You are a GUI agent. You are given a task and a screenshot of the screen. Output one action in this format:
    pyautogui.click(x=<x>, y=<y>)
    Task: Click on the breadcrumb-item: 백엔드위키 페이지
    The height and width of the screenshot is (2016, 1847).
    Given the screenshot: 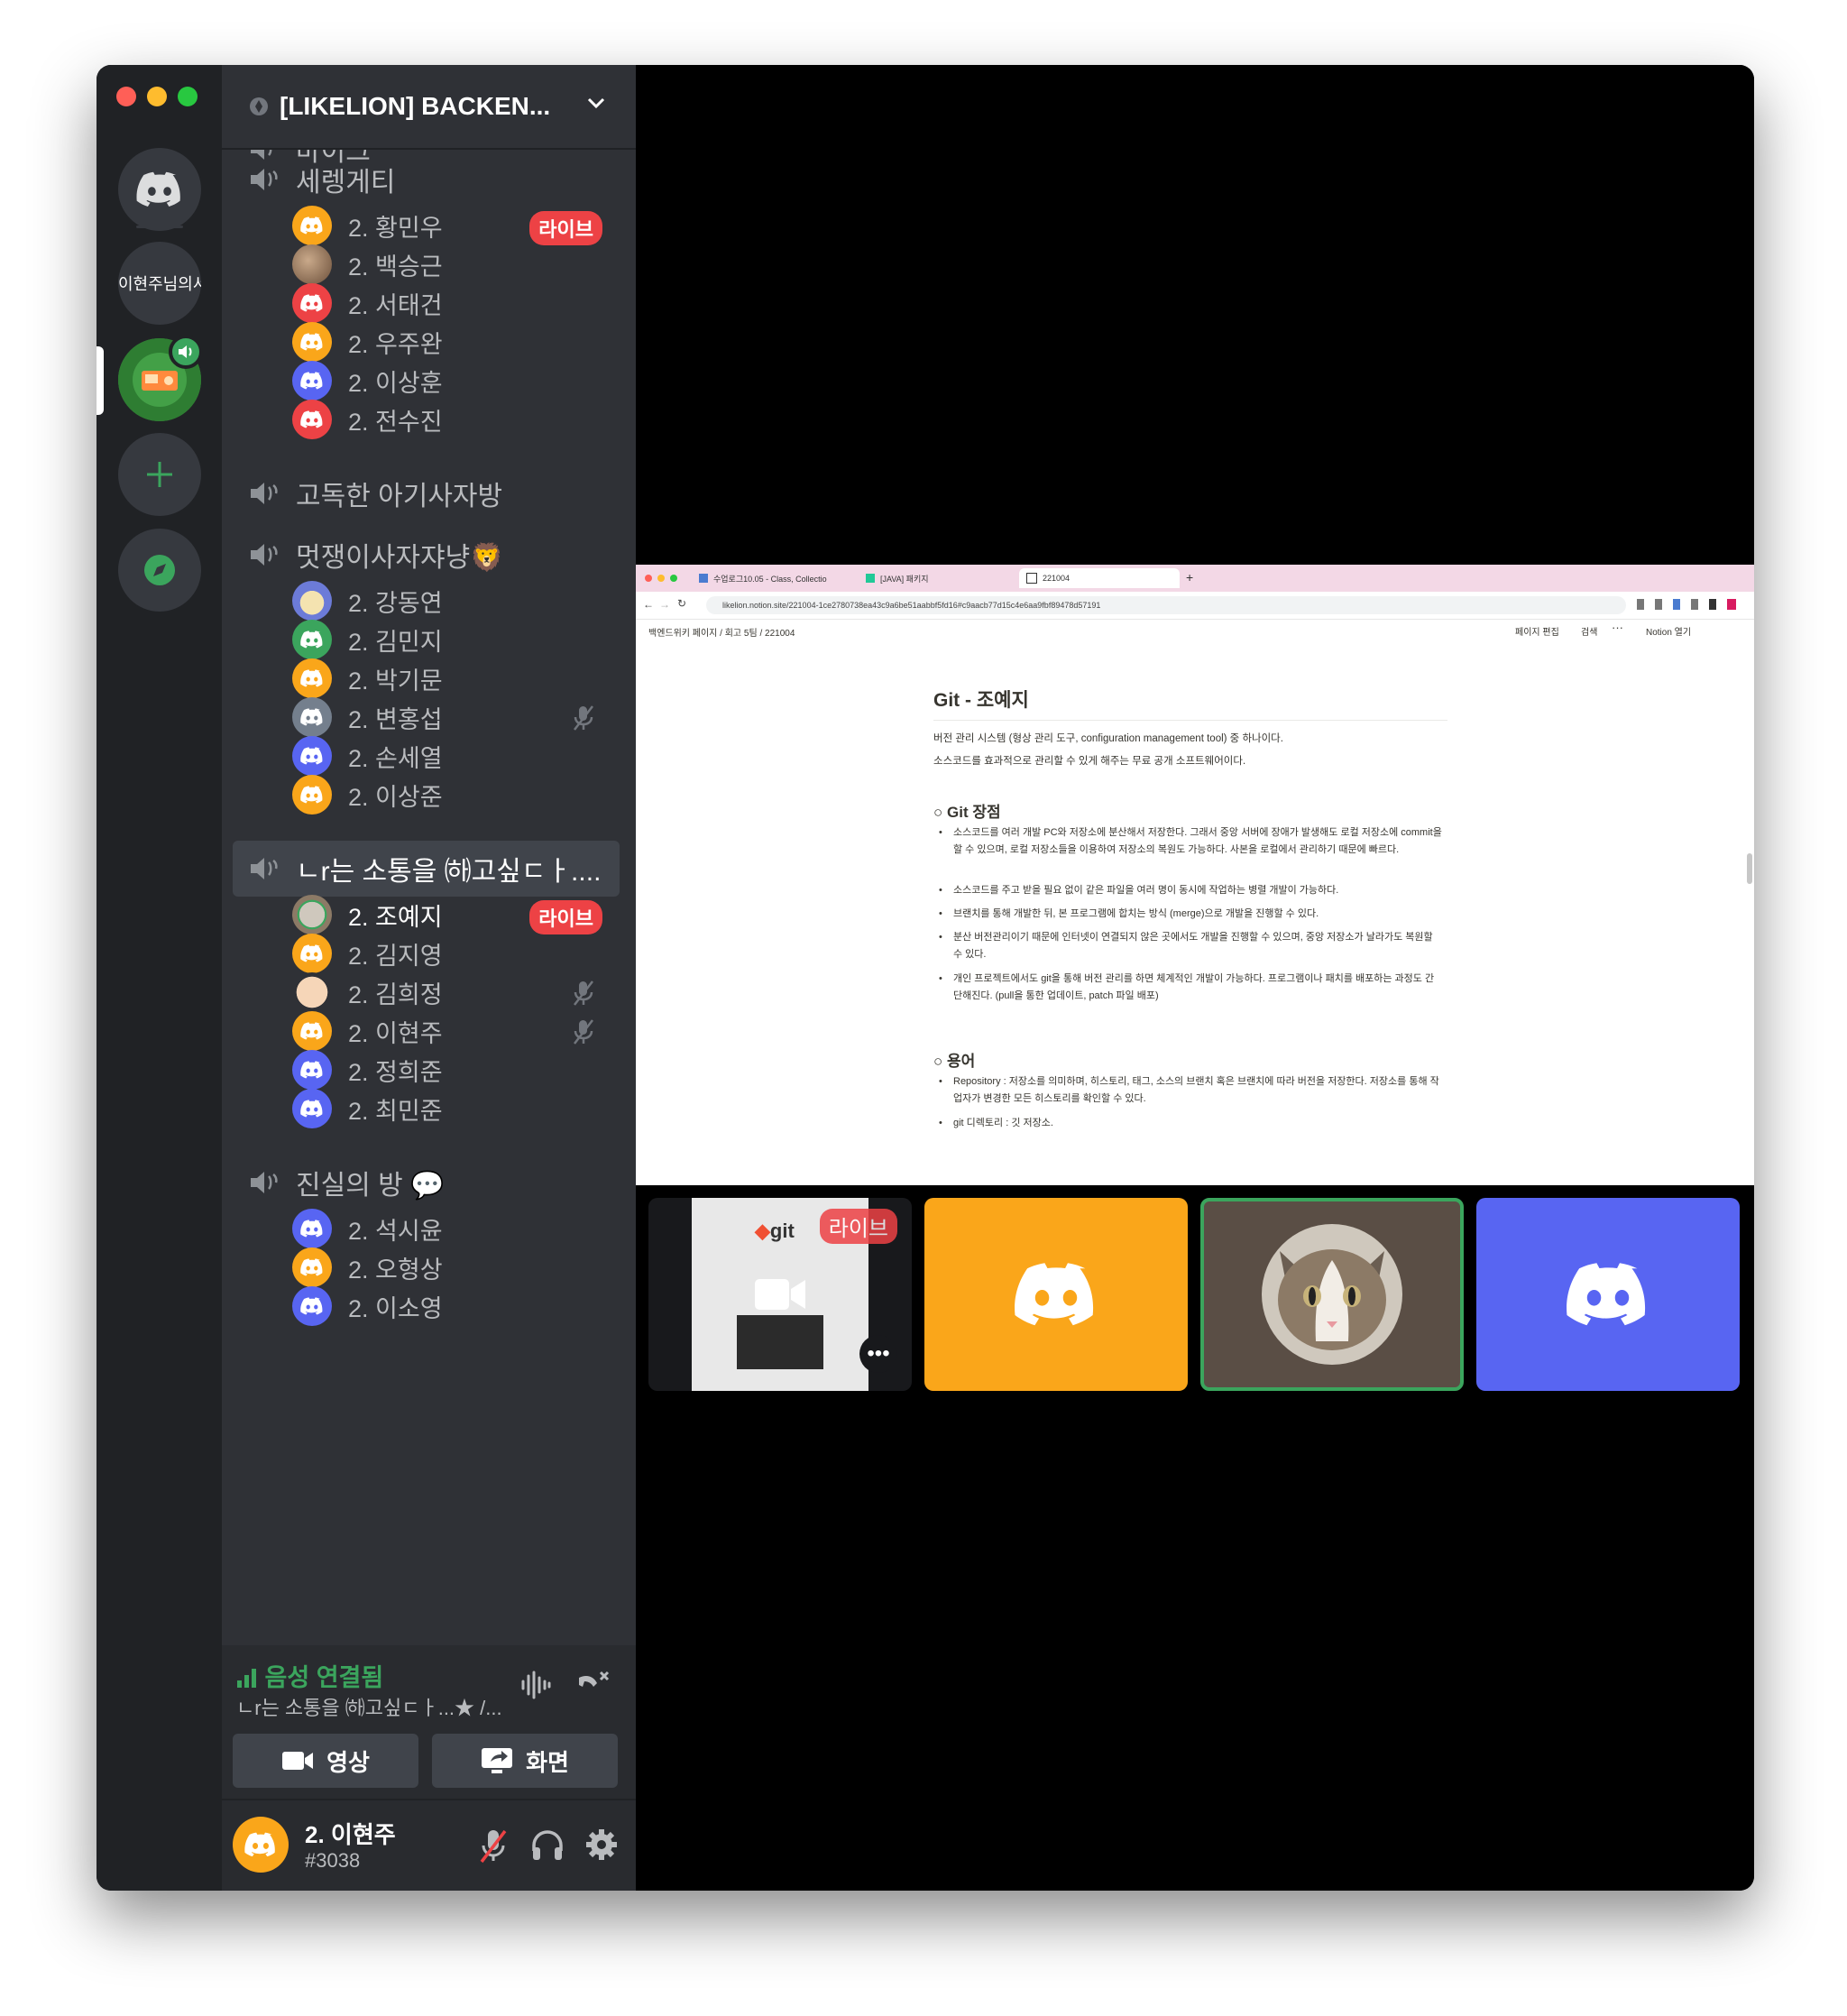 What is the action you would take?
    pyautogui.click(x=682, y=634)
    